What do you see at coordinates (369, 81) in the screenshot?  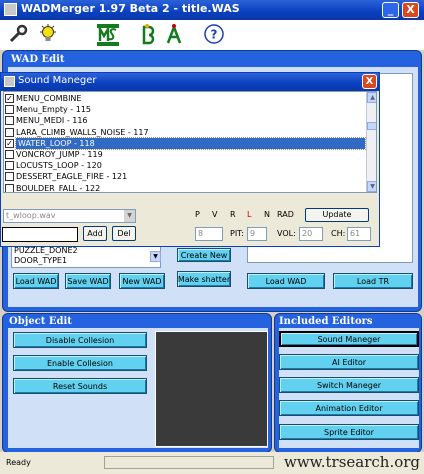 I see `dialog-close-button: X` at bounding box center [369, 81].